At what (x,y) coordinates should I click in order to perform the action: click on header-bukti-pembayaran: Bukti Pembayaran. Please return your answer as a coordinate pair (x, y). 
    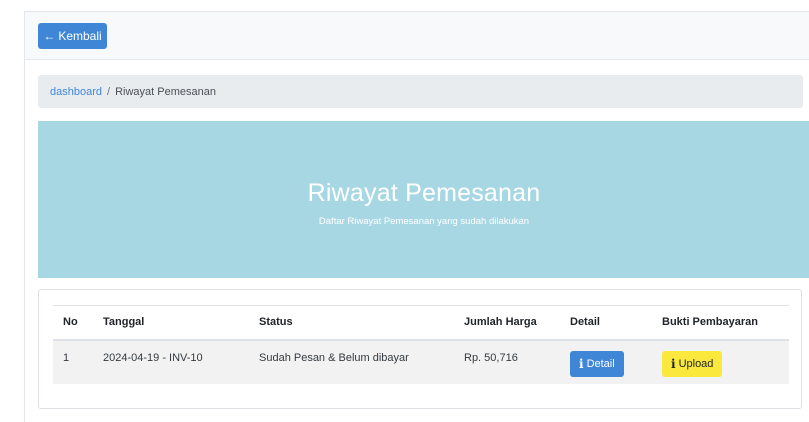
    Looking at the image, I should click on (720, 323).